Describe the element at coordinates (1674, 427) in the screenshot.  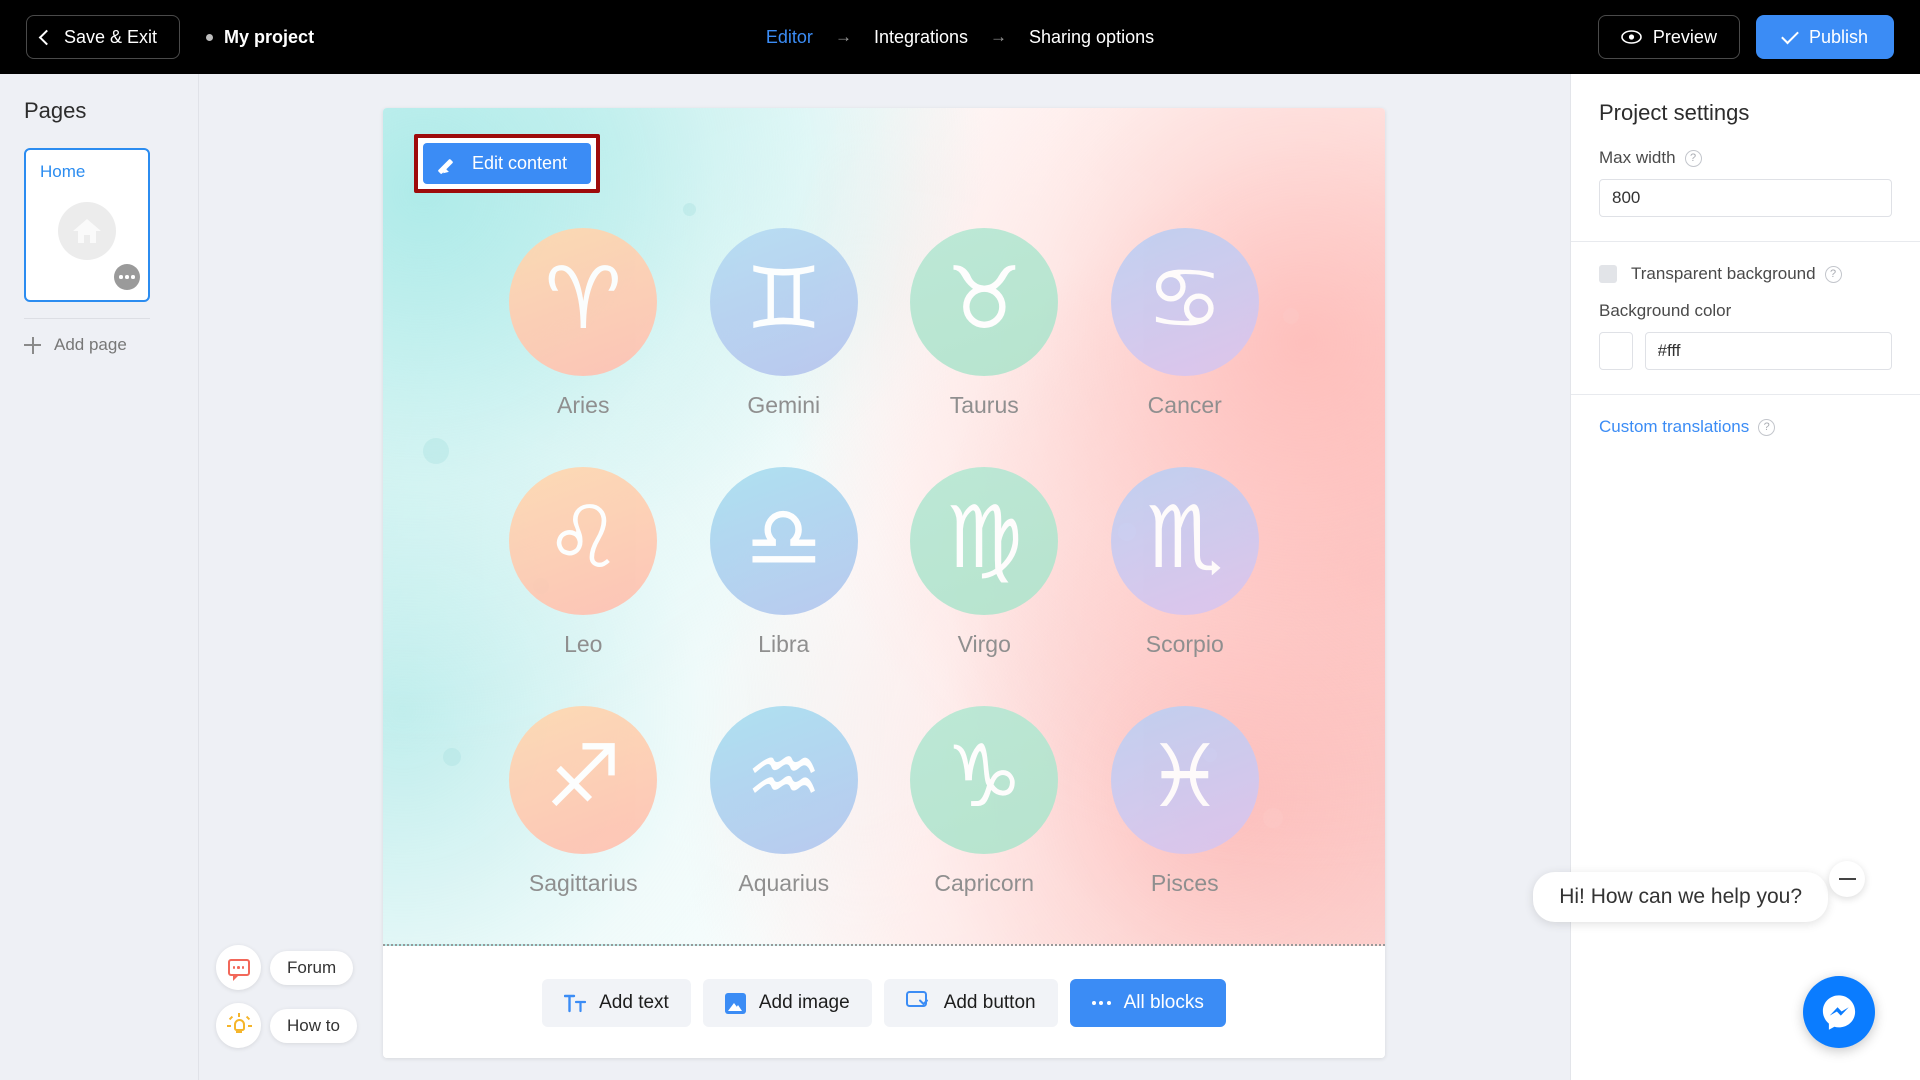
I see `custom-translations-link: Custom translations` at that location.